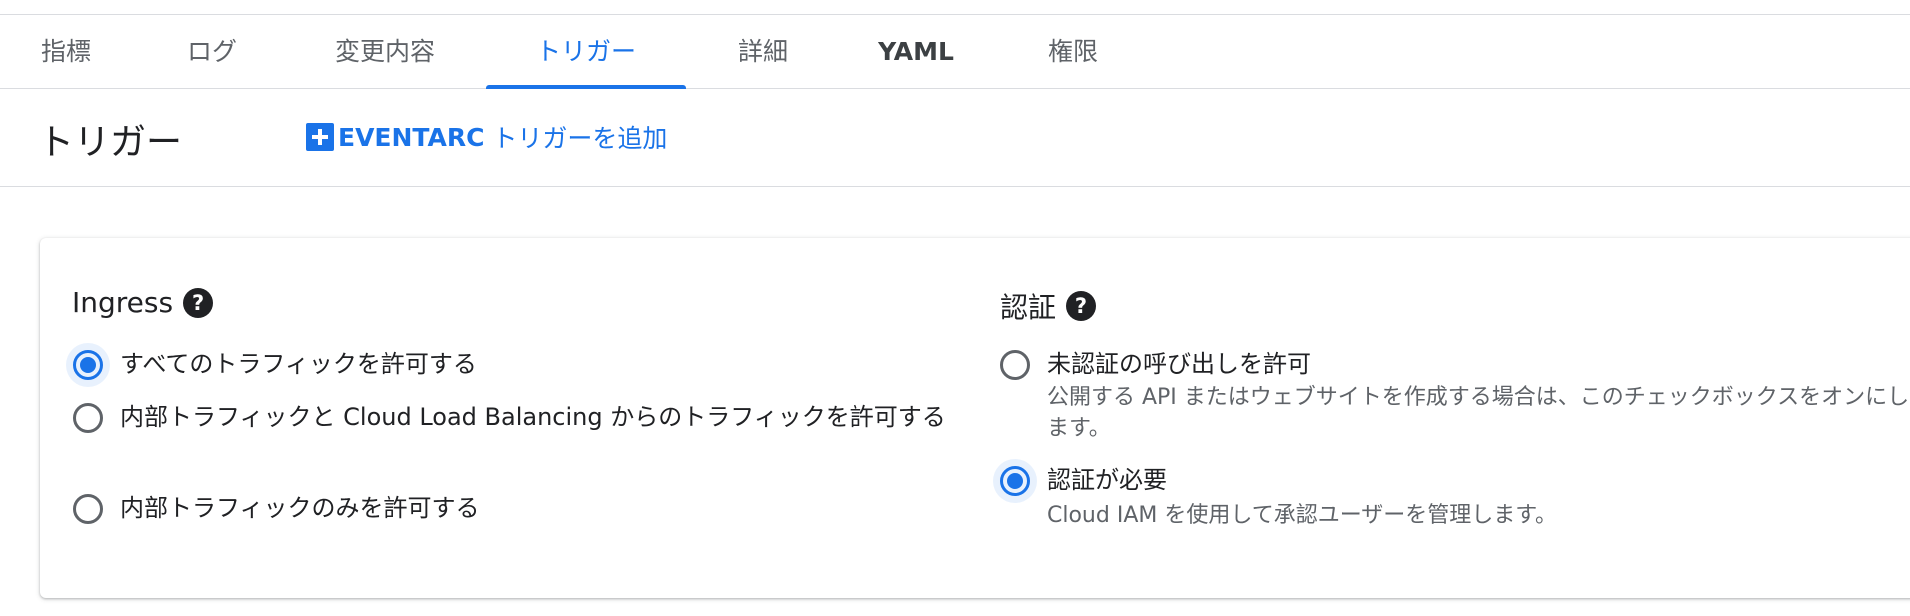 The image size is (1910, 616). I want to click on auth-required-description: Cloud IAM を使用して承認ユーザーを管理します。, so click(1302, 515).